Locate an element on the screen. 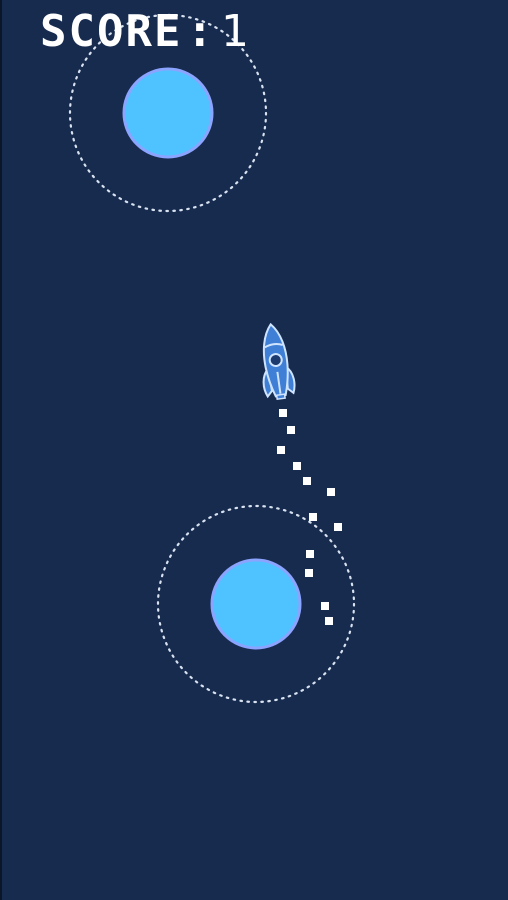 Image resolution: width=508 pixels, height=900 pixels. rocket-icon is located at coordinates (276, 361).